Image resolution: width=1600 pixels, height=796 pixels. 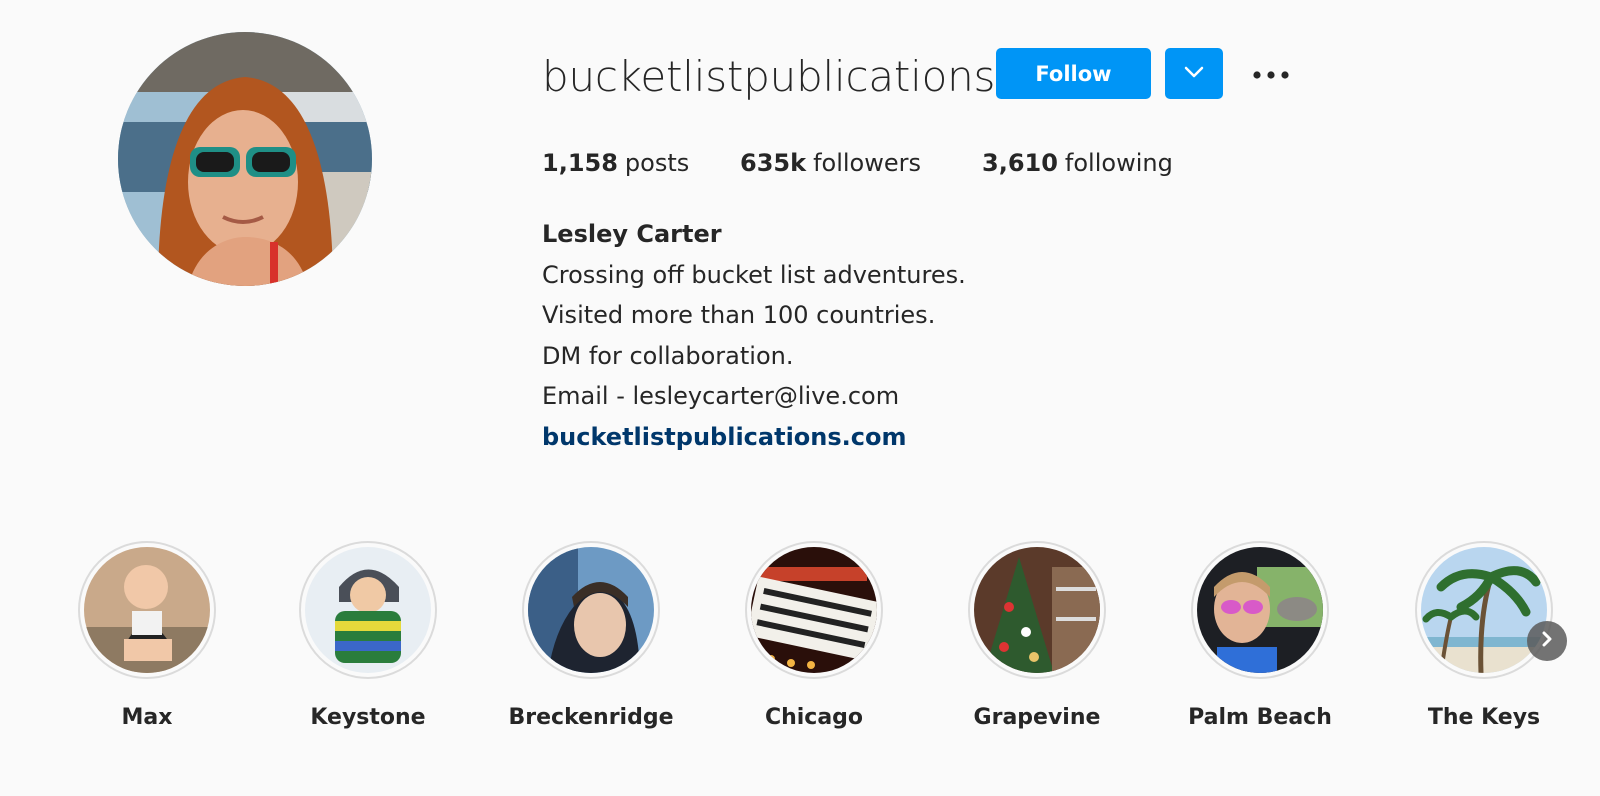 I want to click on following-link: 3,610 following, so click(x=1077, y=163).